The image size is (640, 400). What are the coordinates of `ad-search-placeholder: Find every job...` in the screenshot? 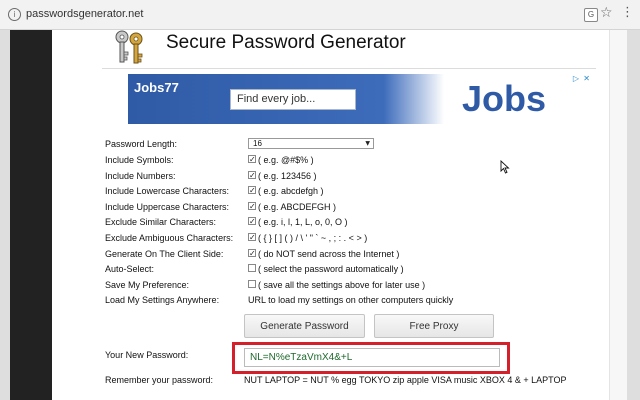 It's located at (276, 99).